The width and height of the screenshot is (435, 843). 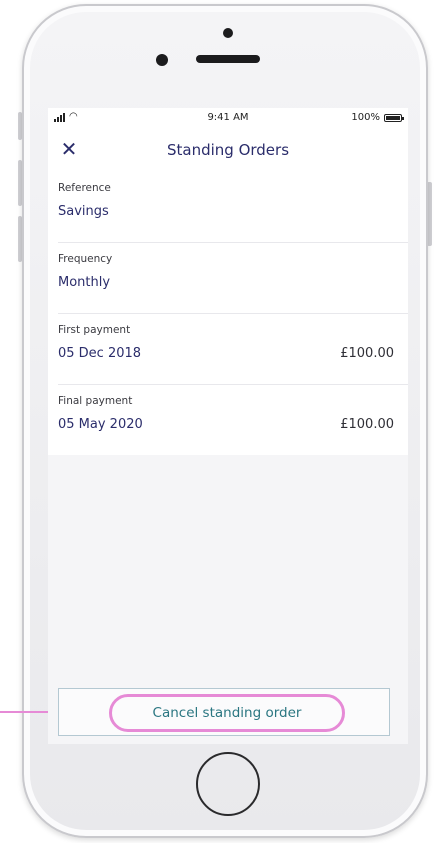 I want to click on home-button, so click(x=228, y=784).